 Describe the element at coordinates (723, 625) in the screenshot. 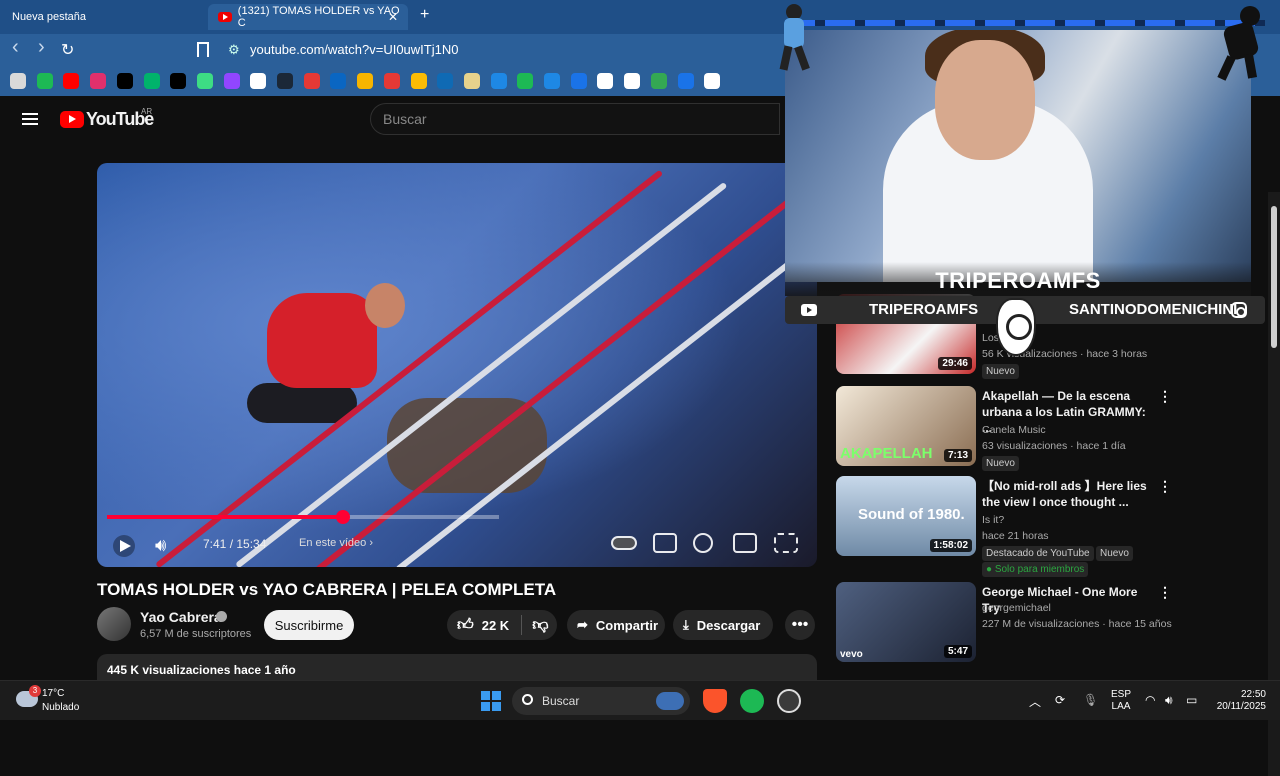

I see `download-button: ⤓ Descargar` at that location.